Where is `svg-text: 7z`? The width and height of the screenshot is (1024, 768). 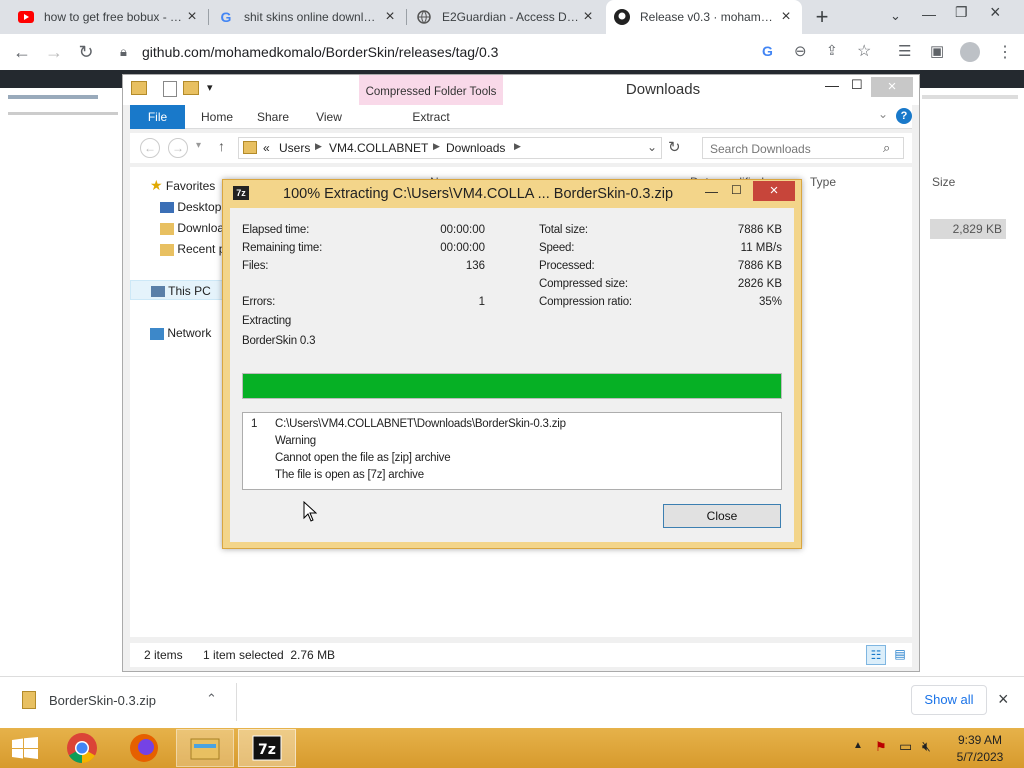 svg-text: 7z is located at coordinates (267, 750).